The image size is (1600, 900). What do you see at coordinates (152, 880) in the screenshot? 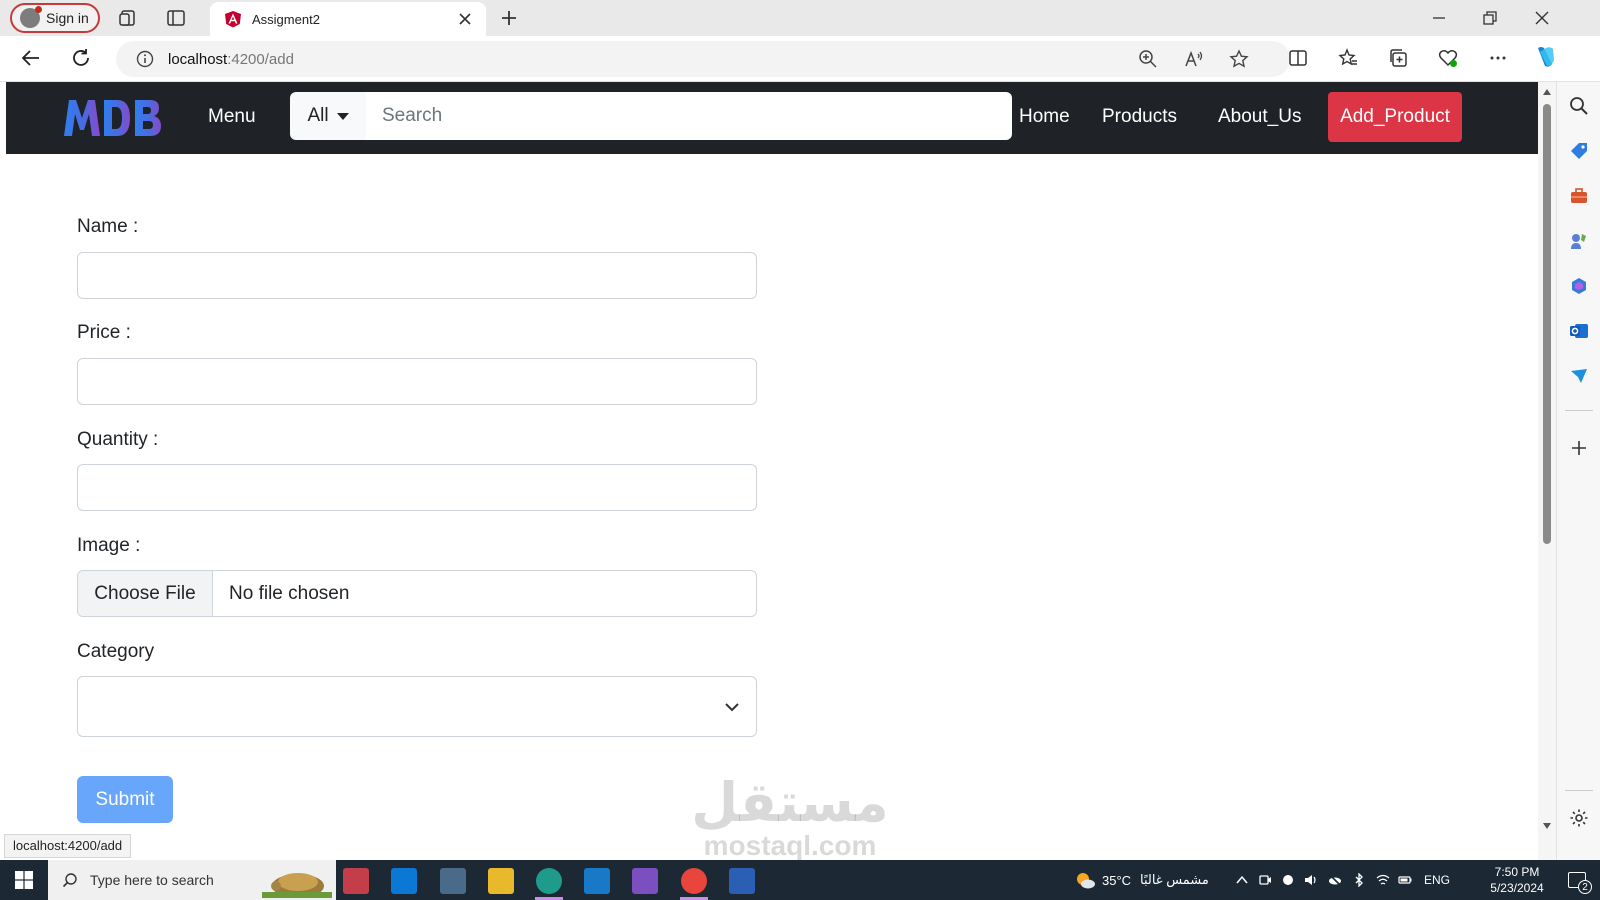
I see `taskbar-search-placeholder: Type here to search` at bounding box center [152, 880].